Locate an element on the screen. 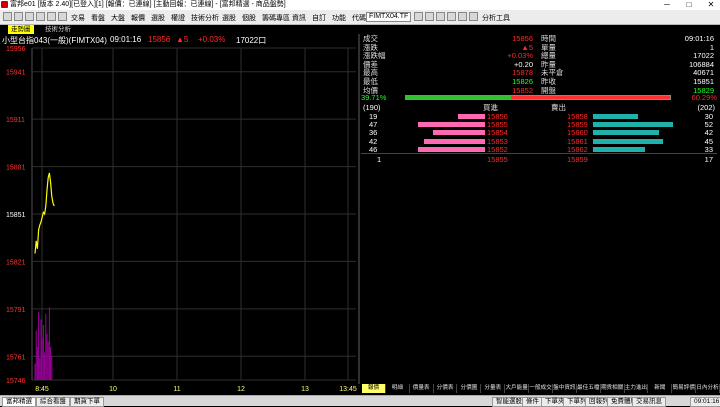  x-tick-label: 12 is located at coordinates (241, 389).